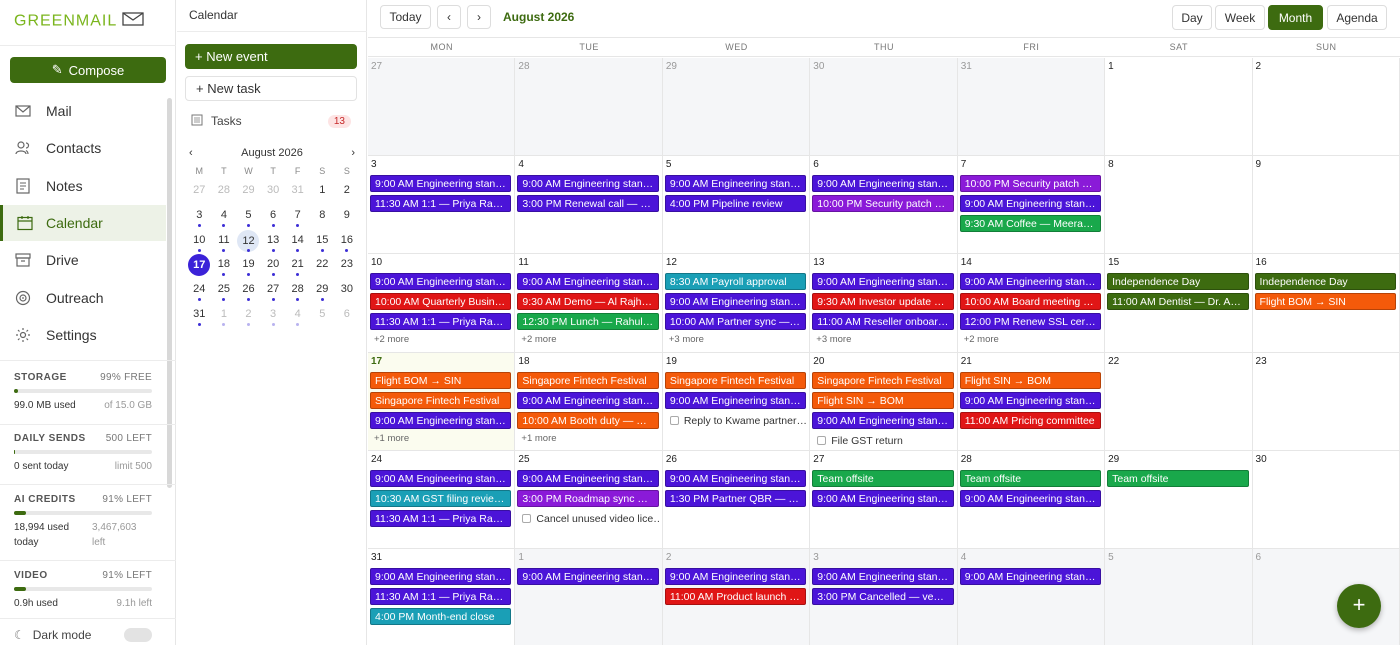 Image resolution: width=1400 pixels, height=645 pixels. What do you see at coordinates (297, 266) in the screenshot?
I see `mini-day: 21` at bounding box center [297, 266].